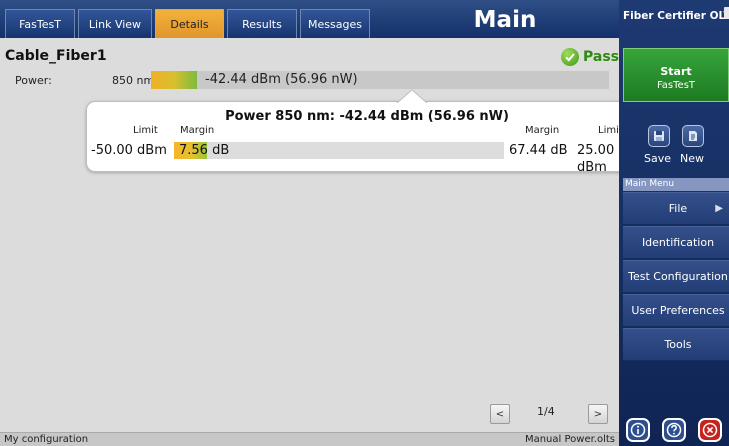  What do you see at coordinates (335, 23) in the screenshot?
I see `tab-messages: Messages` at bounding box center [335, 23].